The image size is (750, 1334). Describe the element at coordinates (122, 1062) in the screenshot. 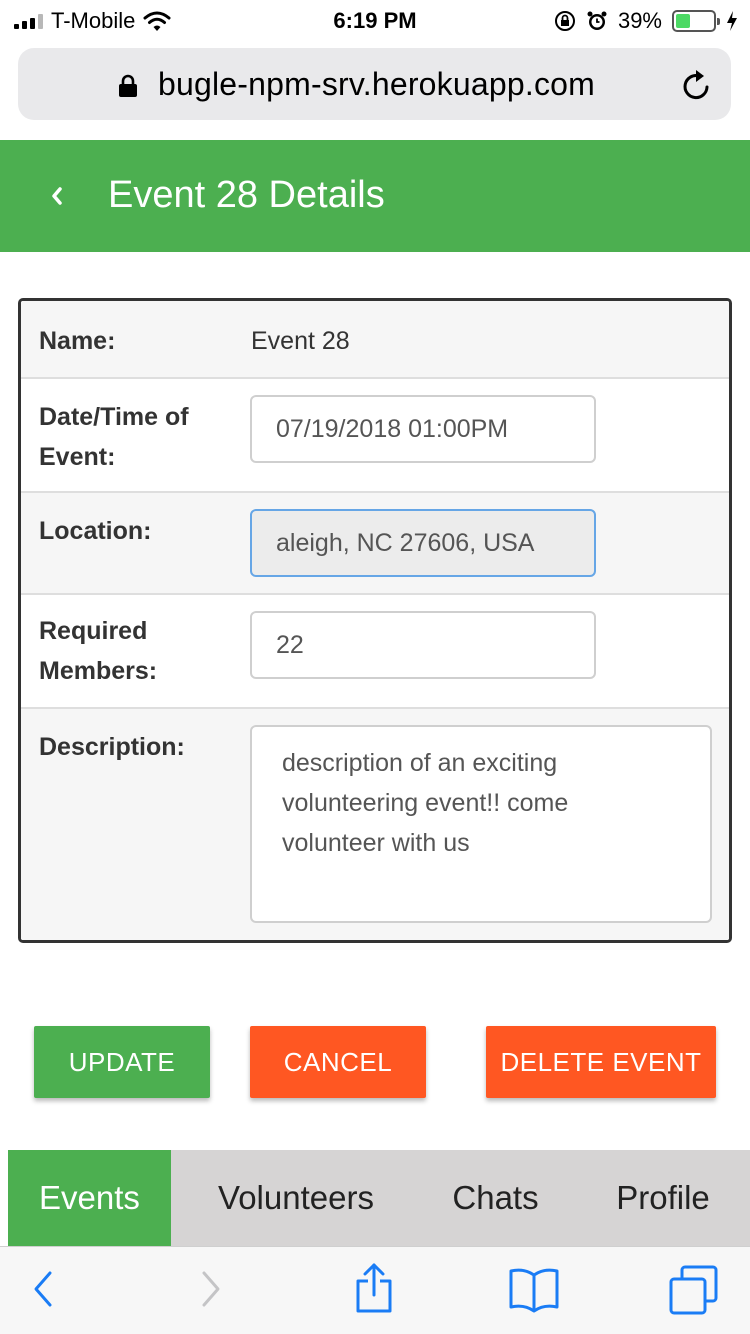

I see `update-button: UPDATE` at that location.